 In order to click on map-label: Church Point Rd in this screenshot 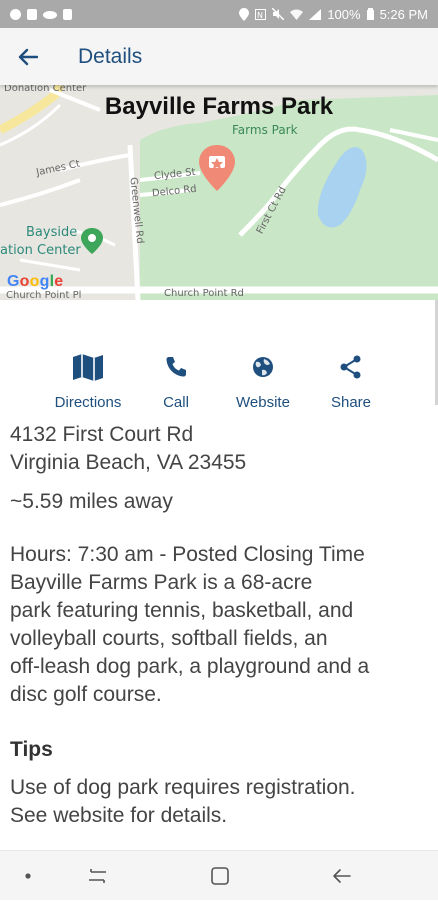, I will do `click(204, 293)`.